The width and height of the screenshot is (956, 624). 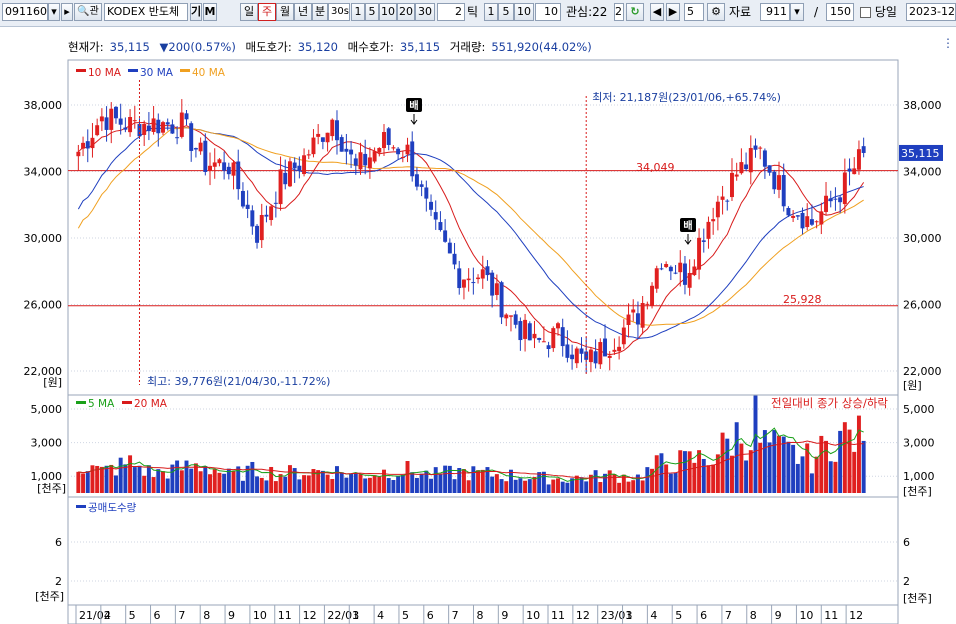 I want to click on x-tick-label: 7, so click(x=181, y=615).